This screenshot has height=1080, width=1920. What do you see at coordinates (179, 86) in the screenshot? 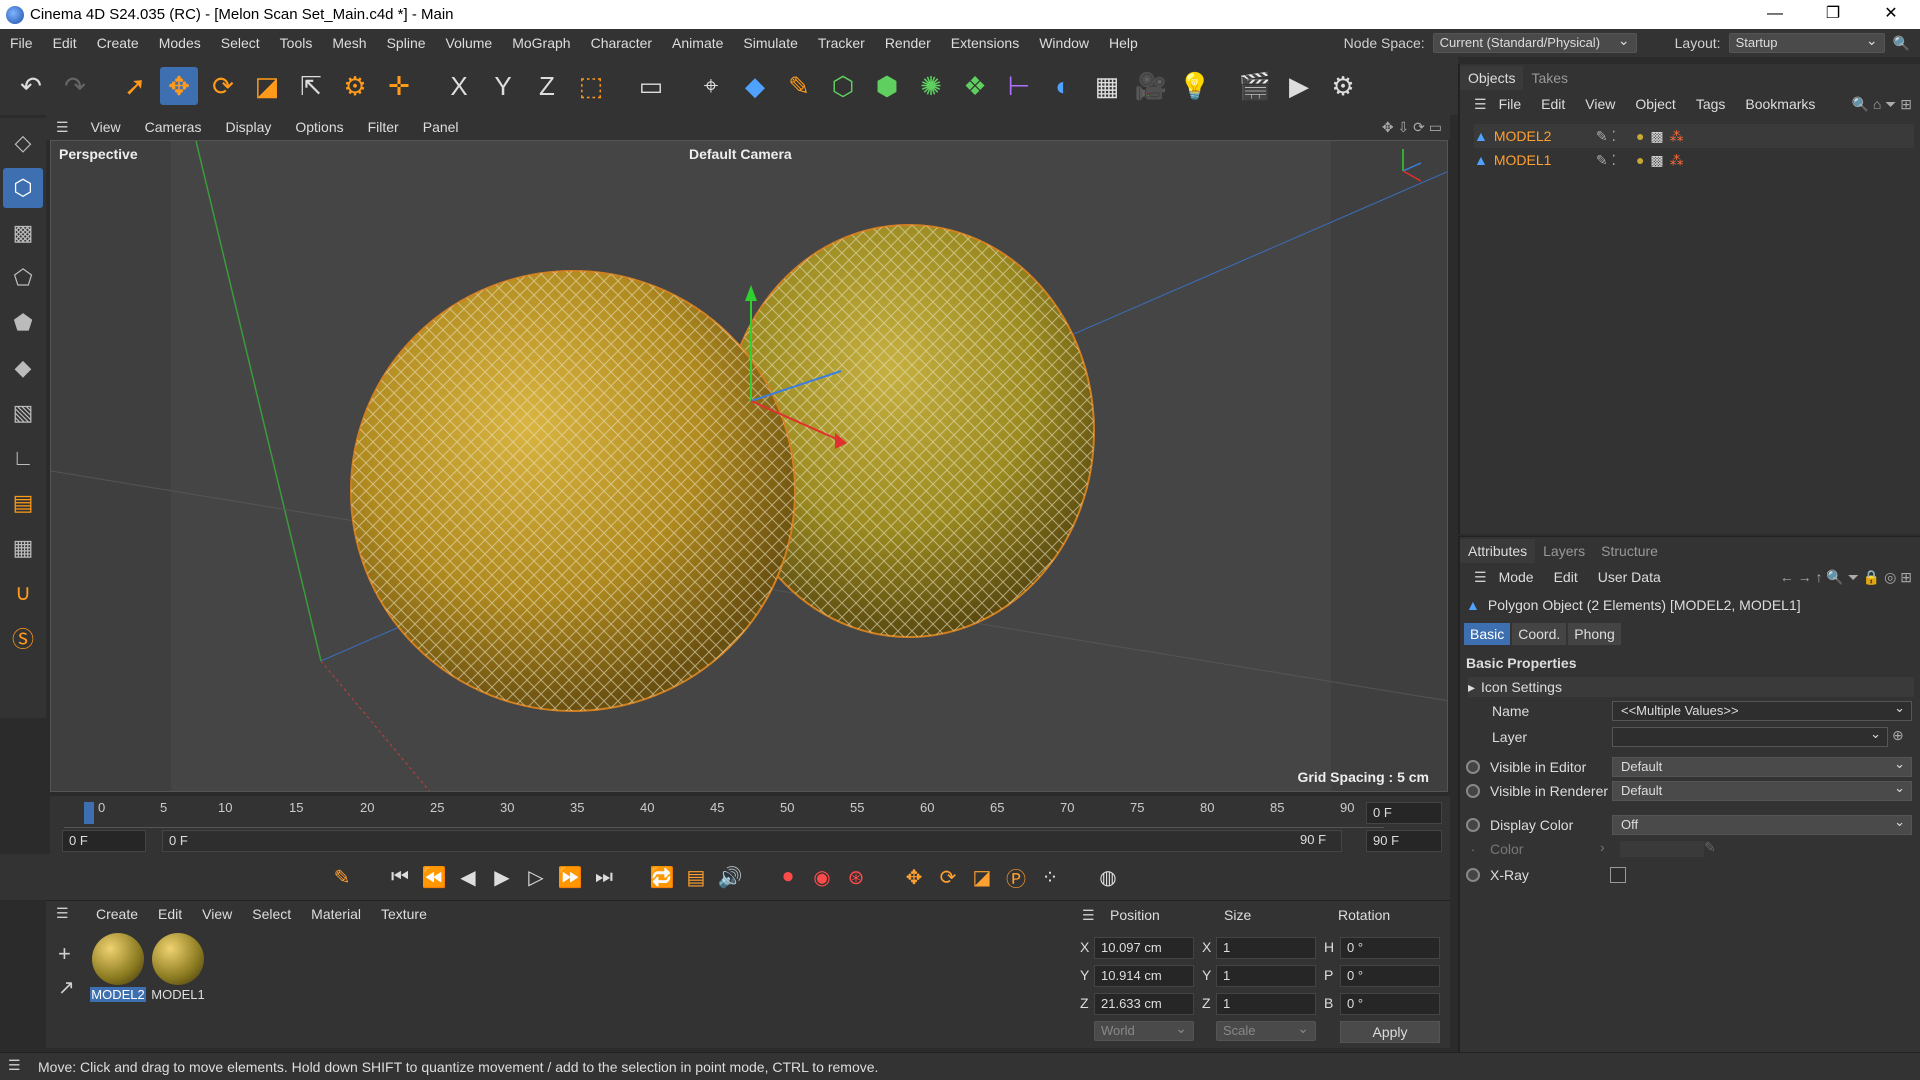
I see `move-tool-icon: ✥` at bounding box center [179, 86].